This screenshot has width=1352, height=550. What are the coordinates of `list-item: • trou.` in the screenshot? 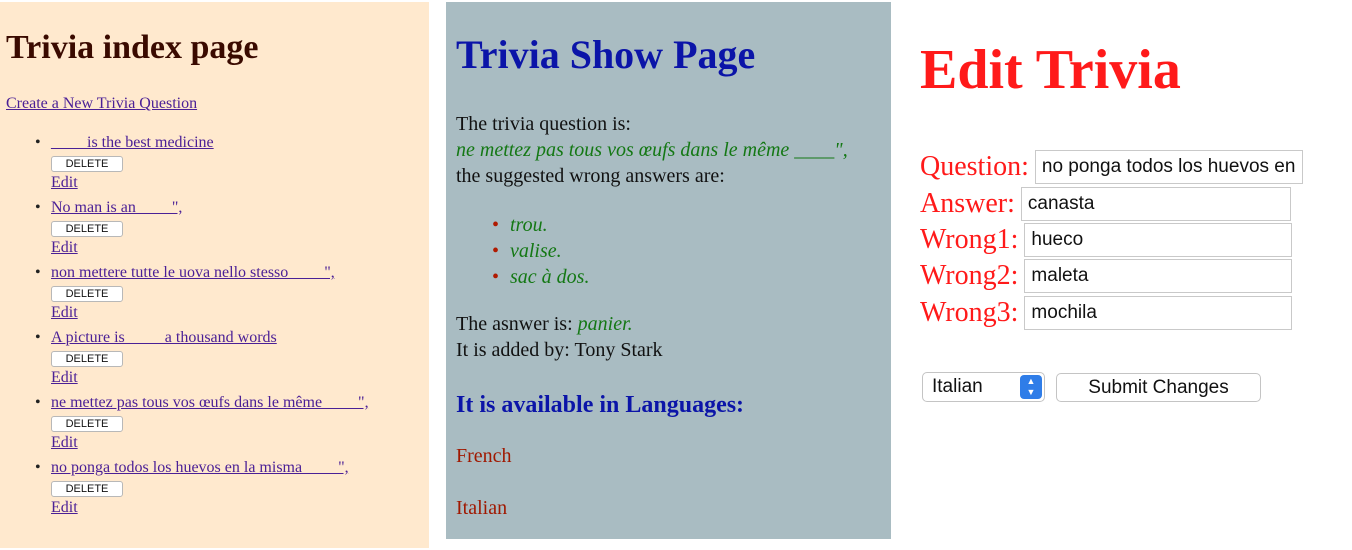 It's located at (540, 225).